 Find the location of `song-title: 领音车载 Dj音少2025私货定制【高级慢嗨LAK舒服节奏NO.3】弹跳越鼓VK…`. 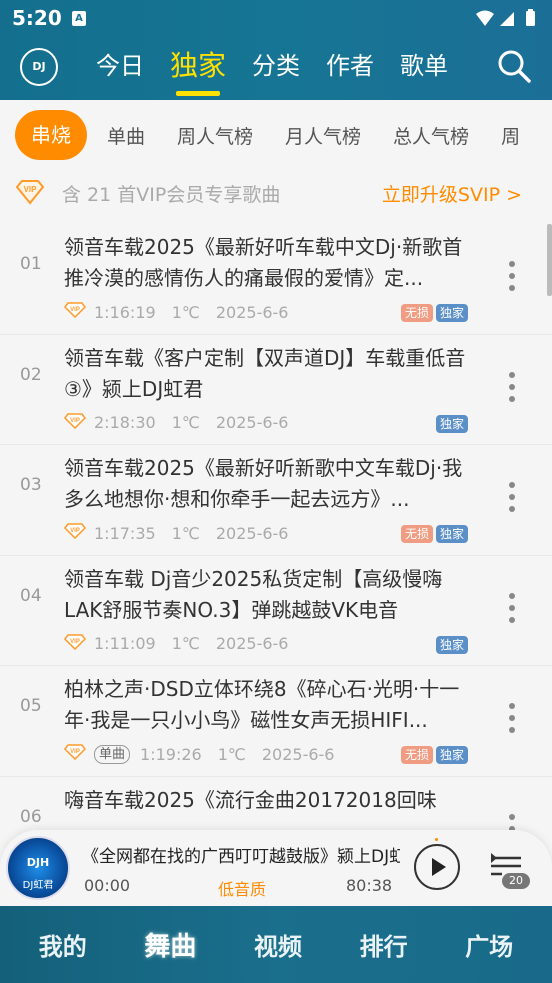

song-title: 领音车载 Dj音少2025私货定制【高级慢嗨LAK舒服节奏NO.3】弹跳越鼓VK… is located at coordinates (267, 595).